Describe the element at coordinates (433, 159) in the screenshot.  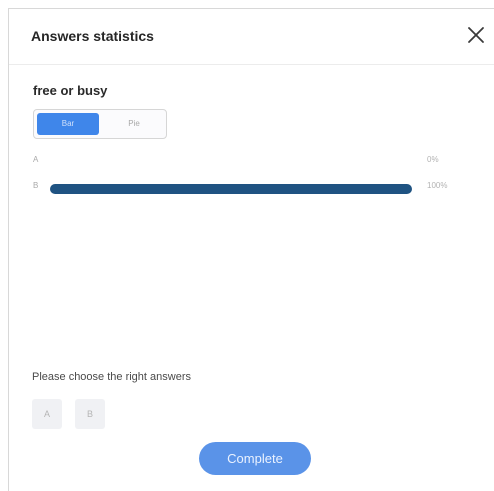
I see `bar-value-label: 0%` at that location.